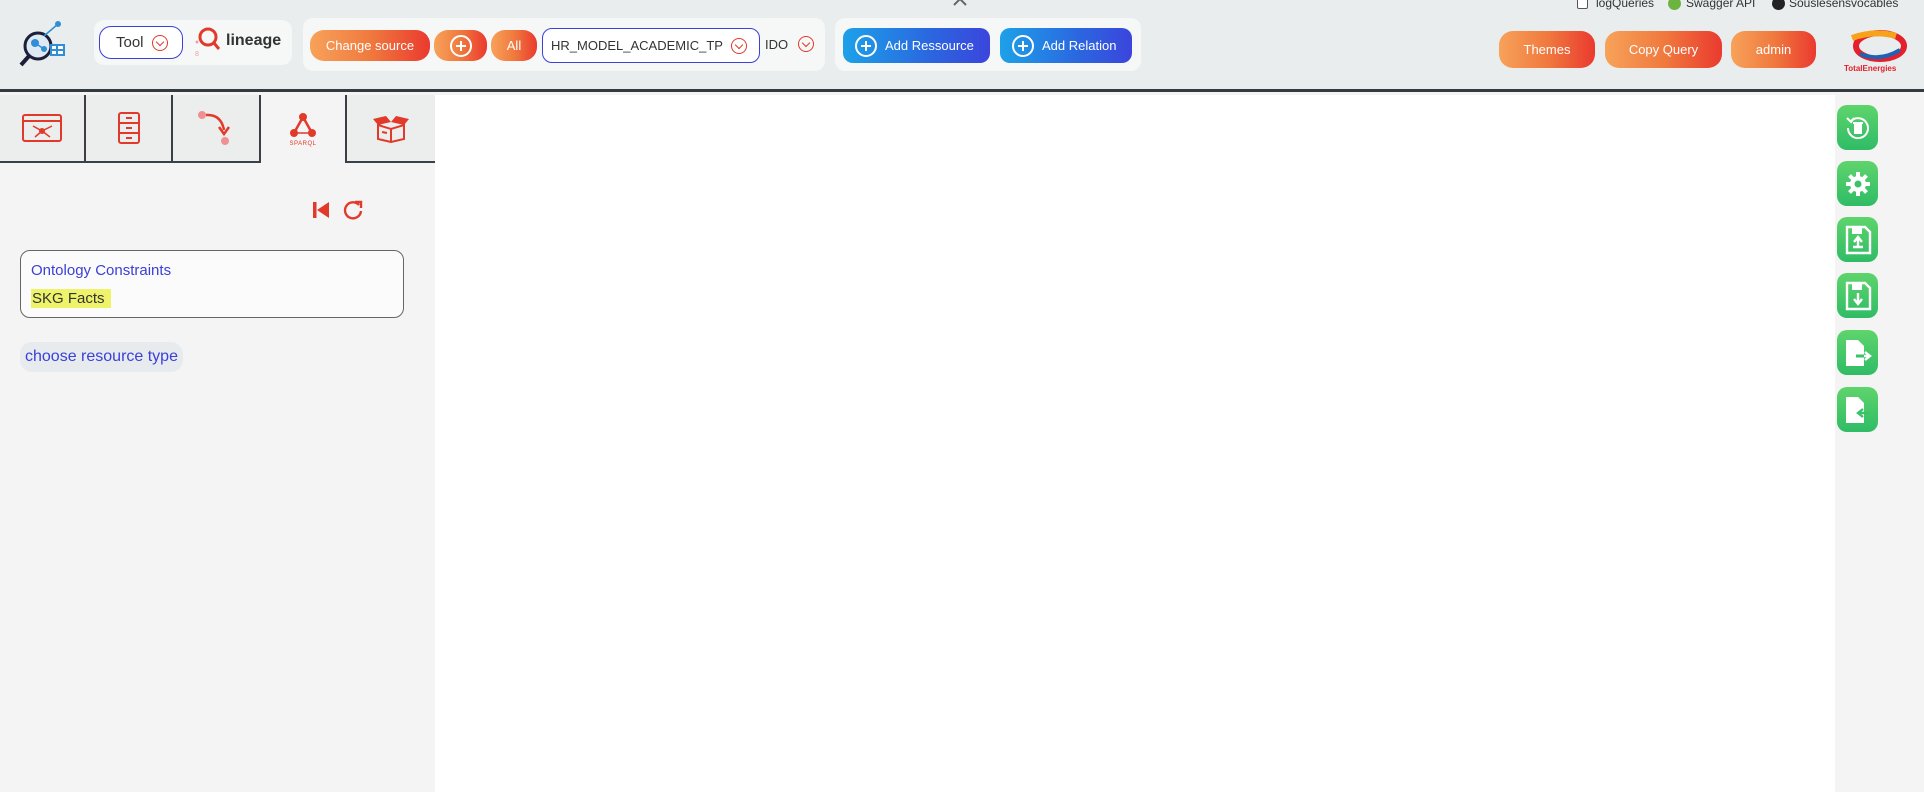  I want to click on log-queries-toggle: logQueries, so click(1615, 5).